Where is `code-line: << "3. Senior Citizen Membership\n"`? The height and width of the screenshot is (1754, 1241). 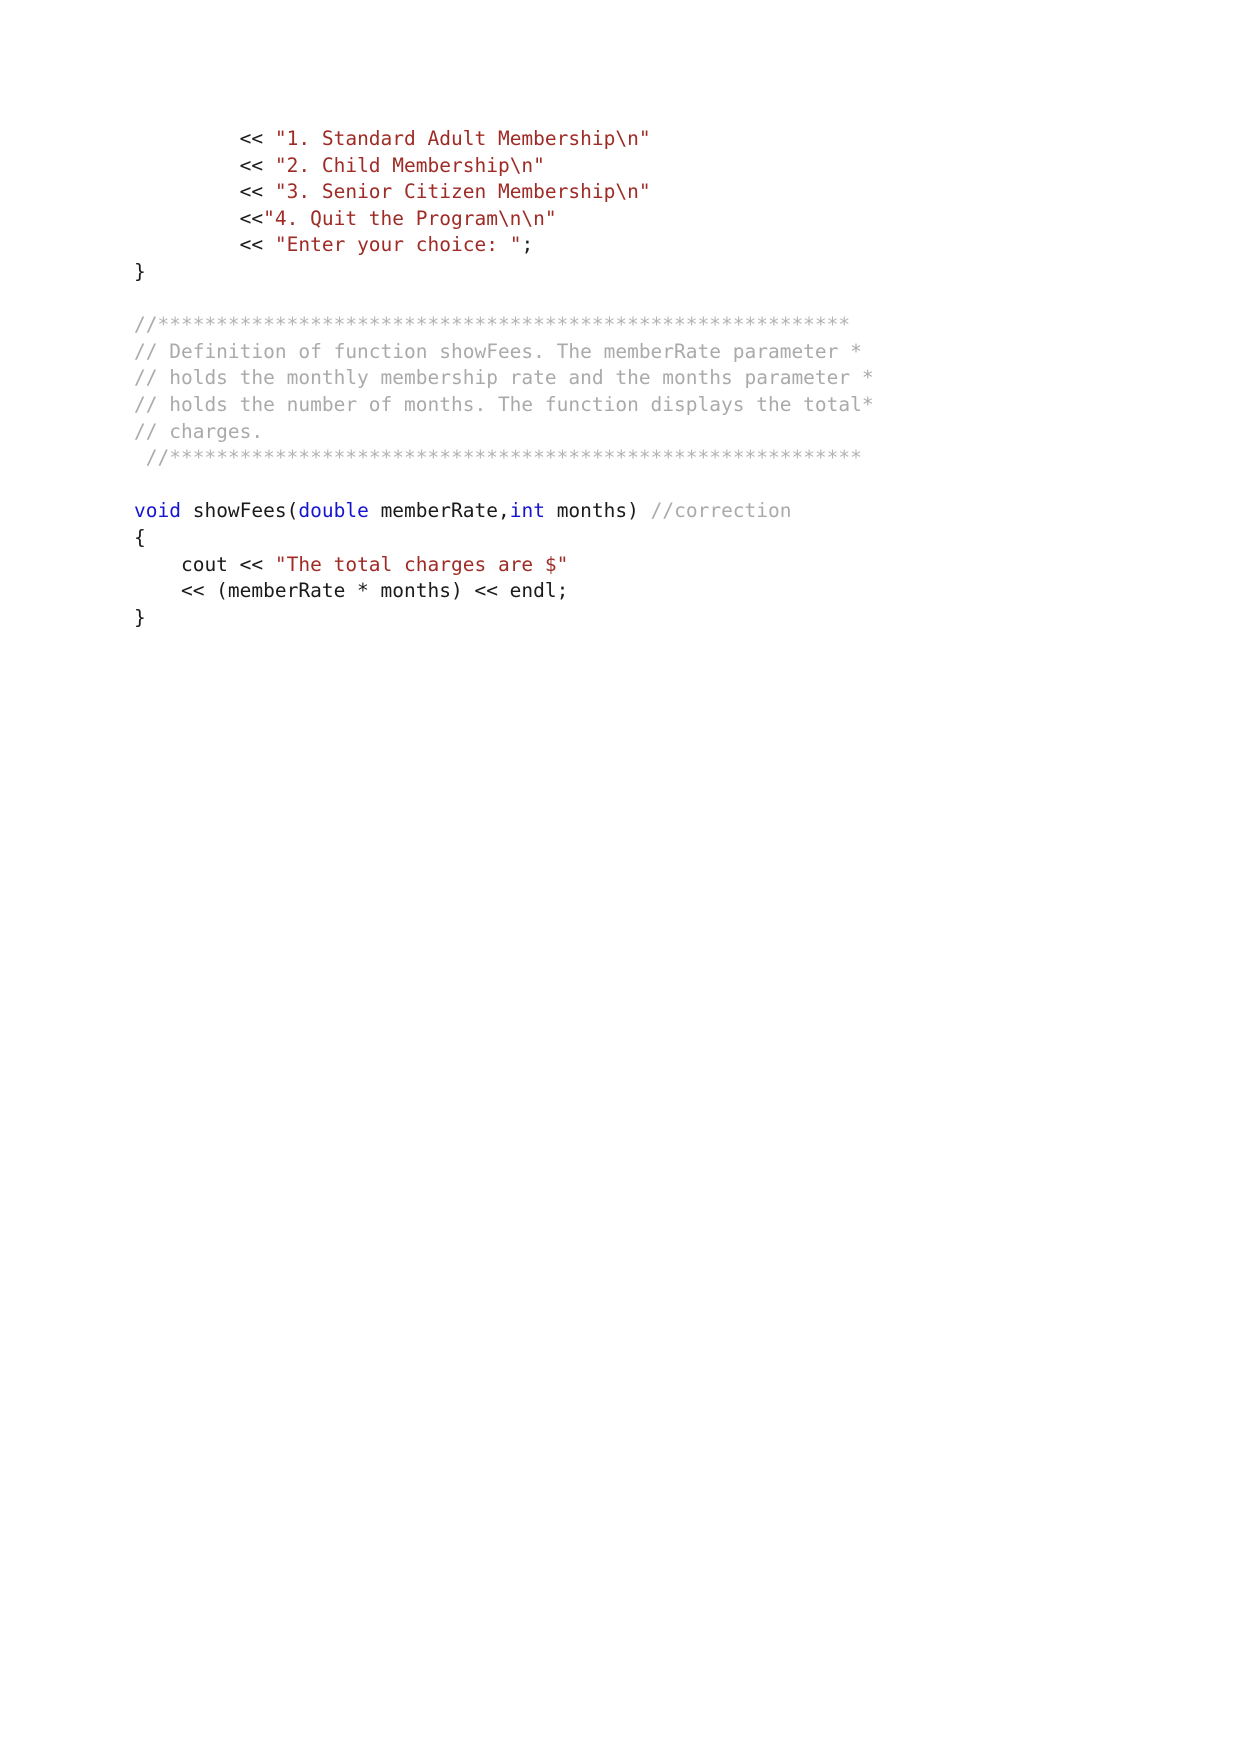
code-line: << "3. Senior Citizen Membership\n" is located at coordinates (634, 192).